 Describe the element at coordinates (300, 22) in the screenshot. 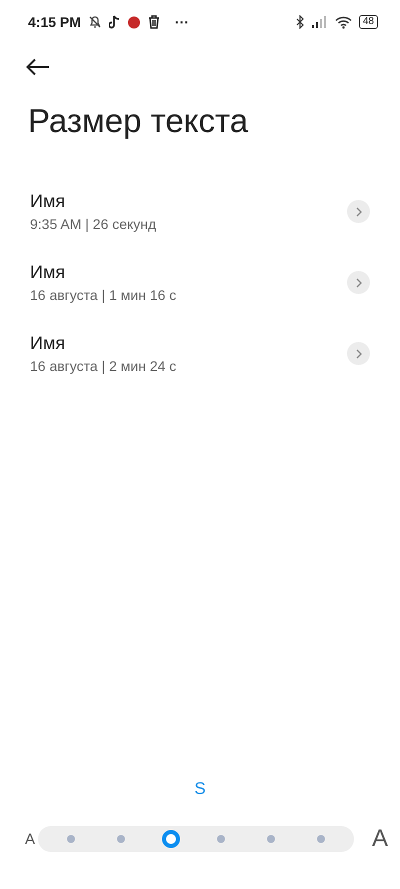

I see `bluetooth-icon` at that location.